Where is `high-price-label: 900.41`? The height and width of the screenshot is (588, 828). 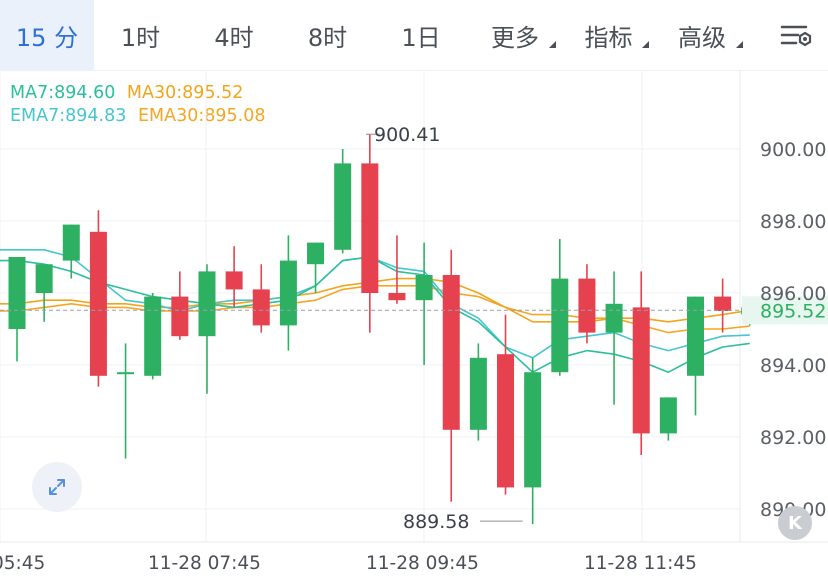
high-price-label: 900.41 is located at coordinates (407, 135).